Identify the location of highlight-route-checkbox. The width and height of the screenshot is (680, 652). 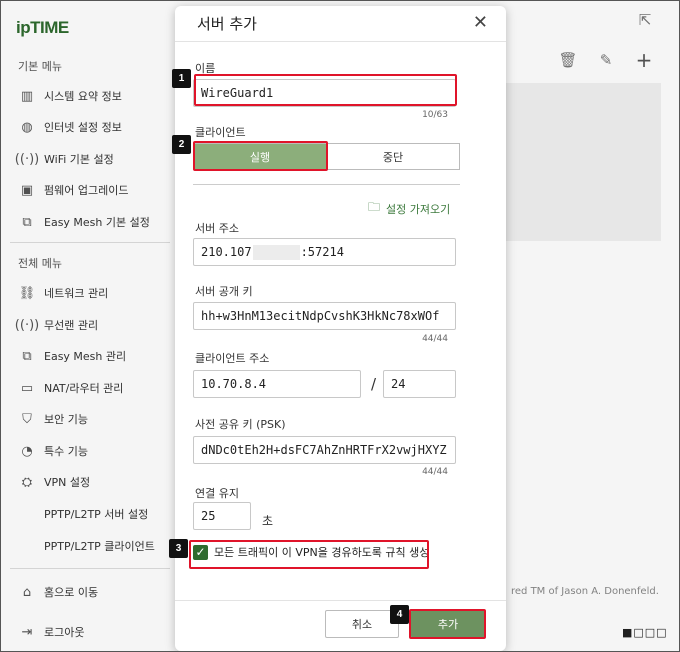
(309, 554).